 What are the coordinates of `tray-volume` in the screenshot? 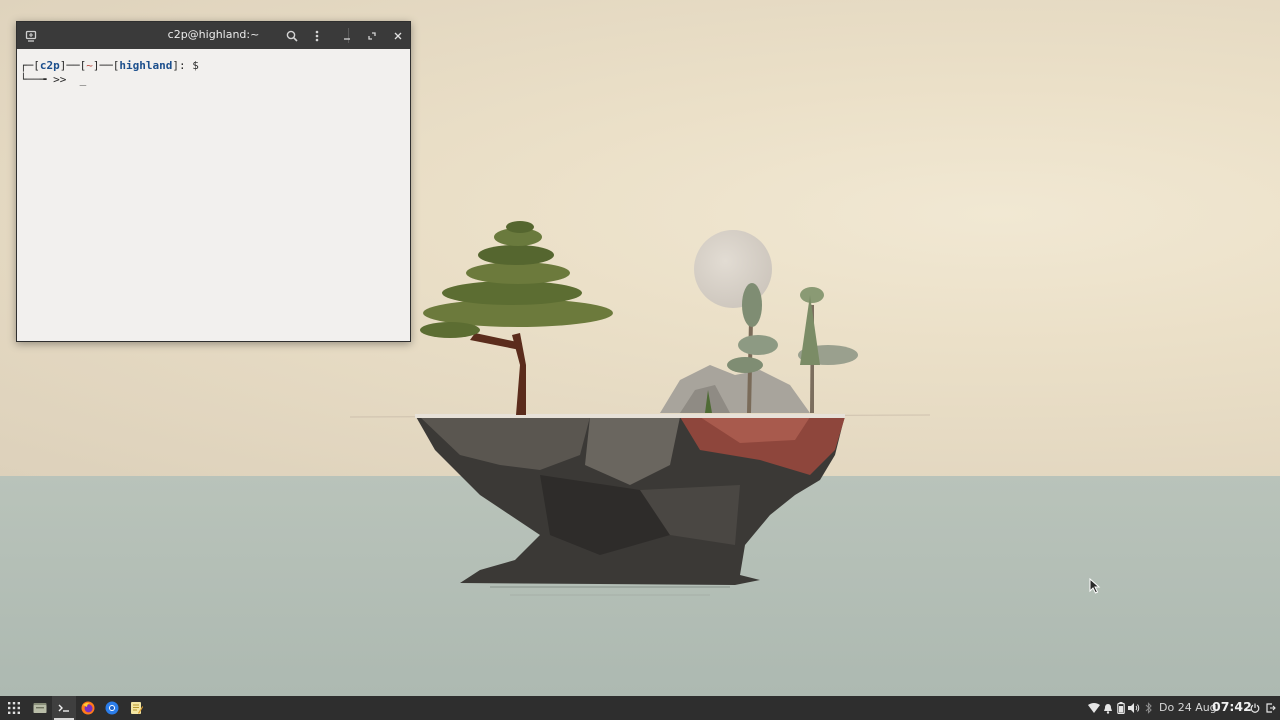 It's located at (1134, 708).